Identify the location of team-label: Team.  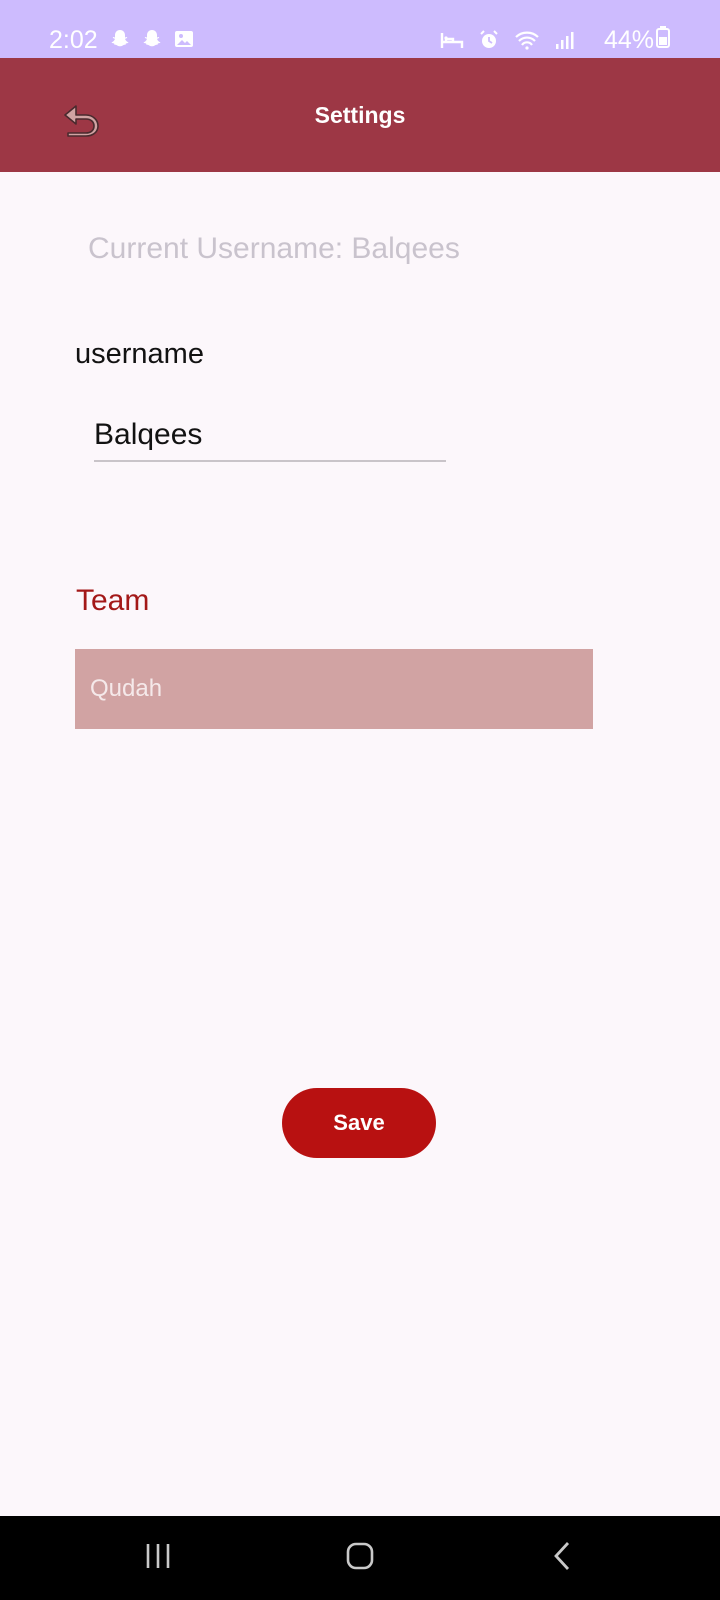
(113, 600).